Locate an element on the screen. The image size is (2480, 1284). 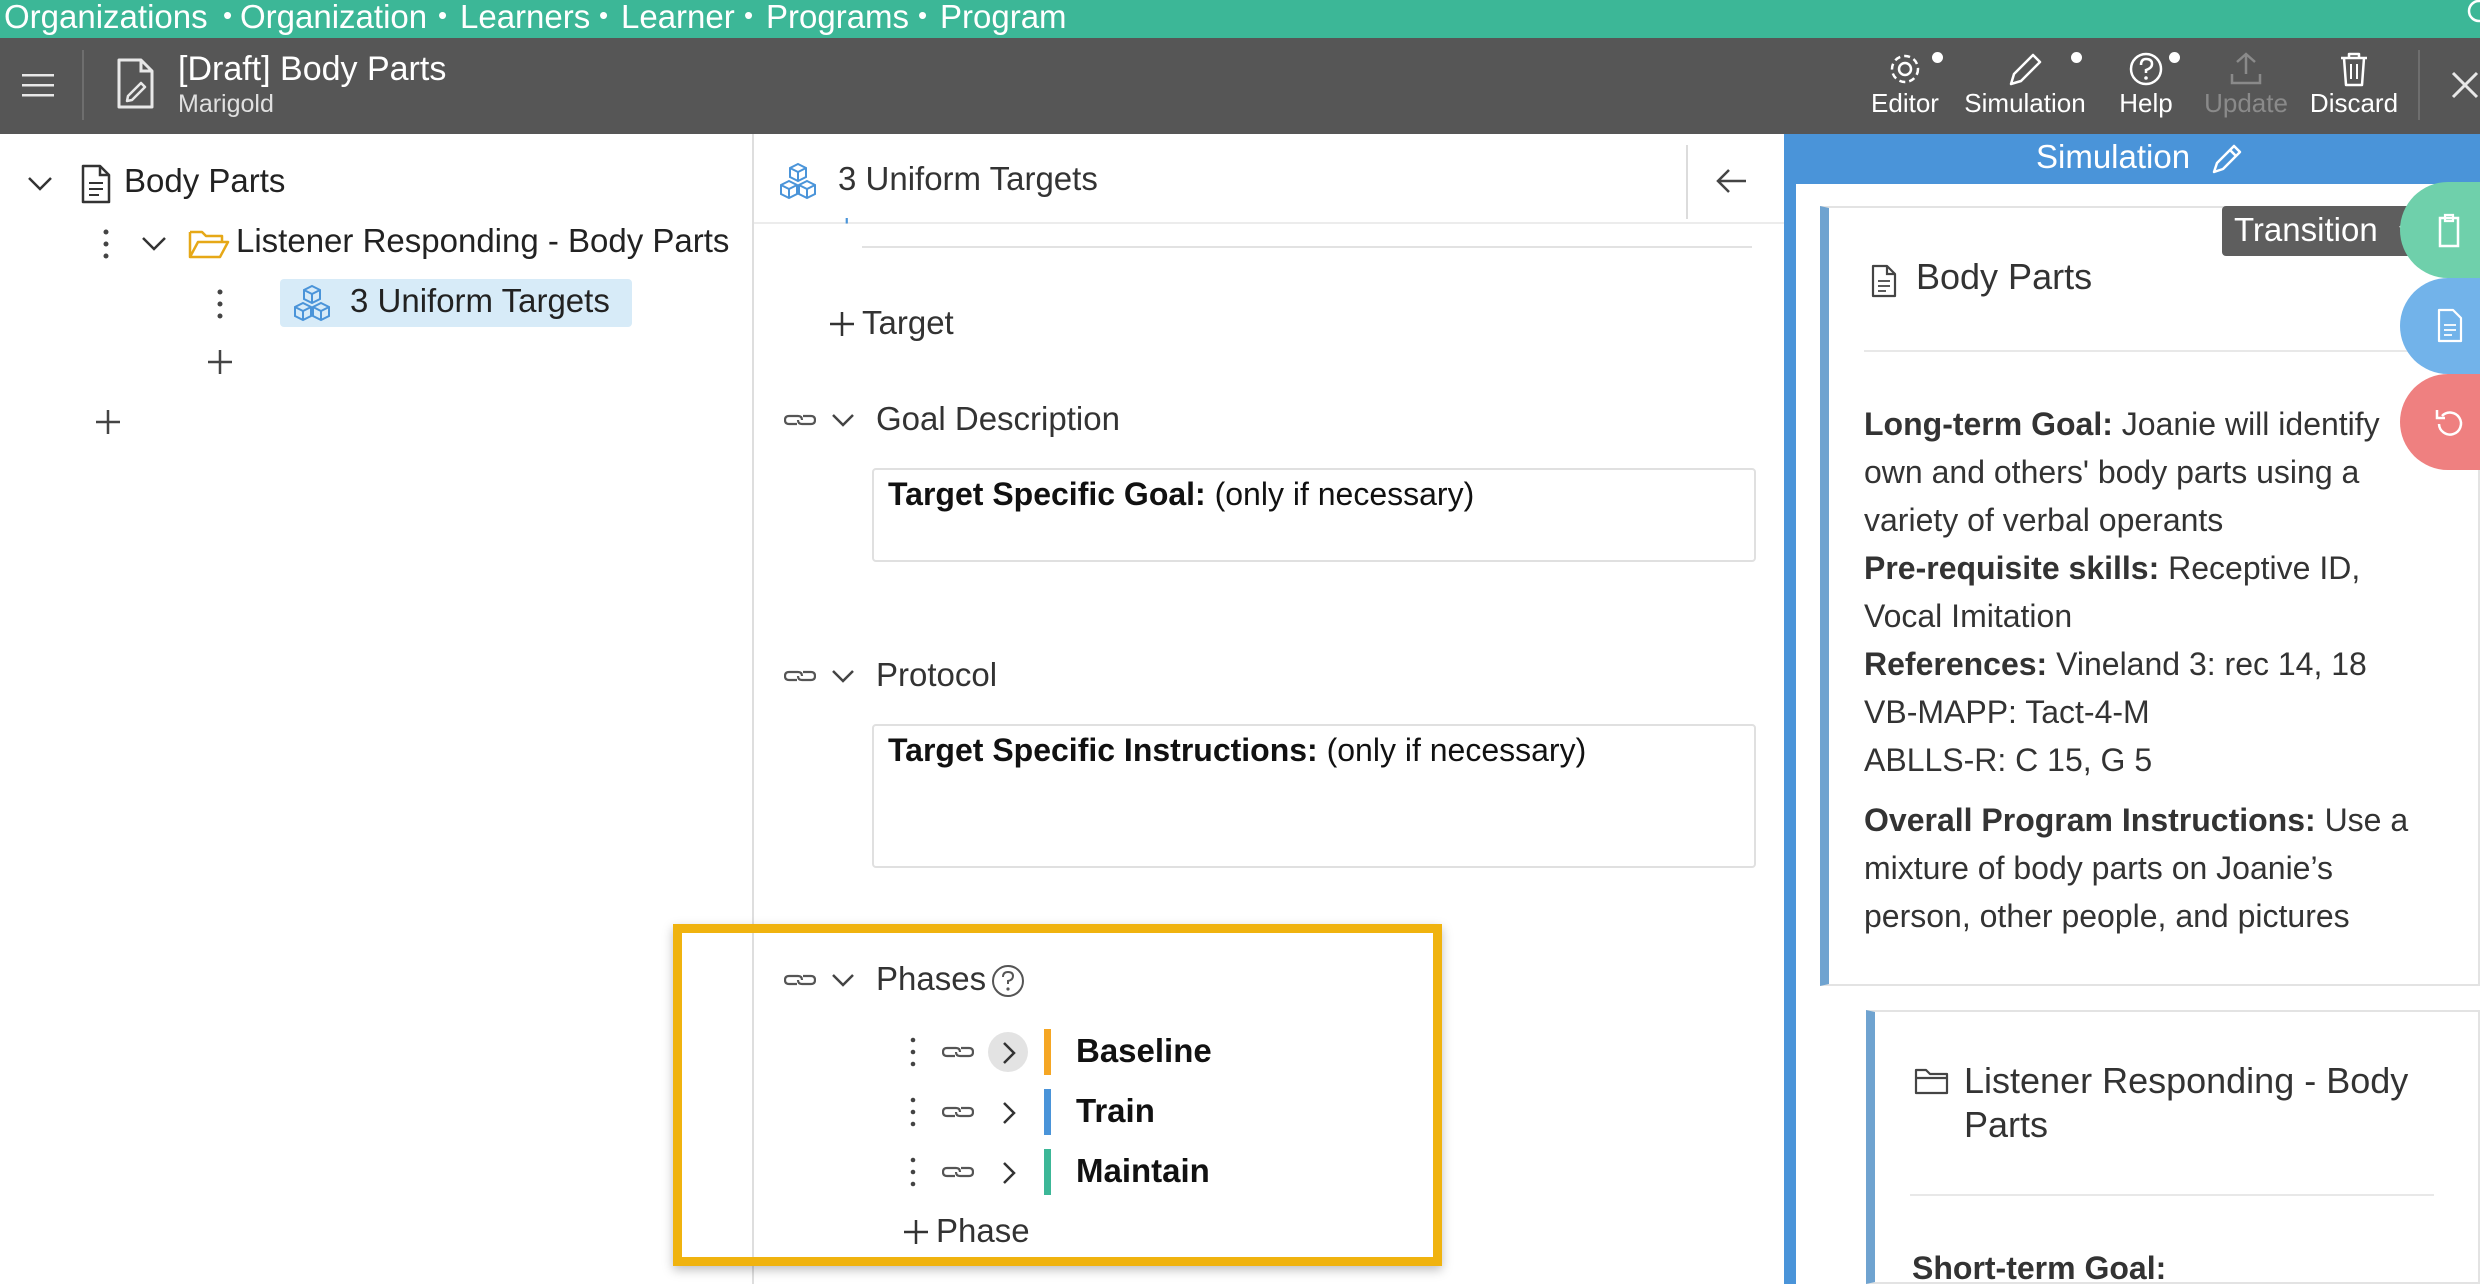
card-folder-title-line: Parts is located at coordinates (2006, 1124).